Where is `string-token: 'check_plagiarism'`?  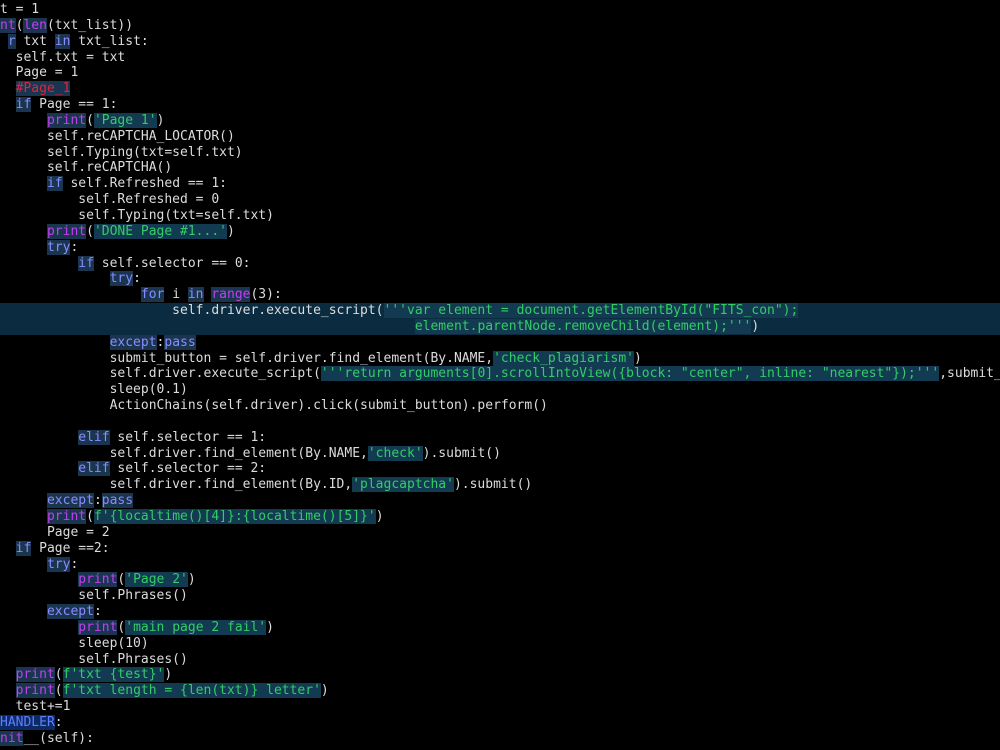 string-token: 'check_plagiarism' is located at coordinates (563, 358).